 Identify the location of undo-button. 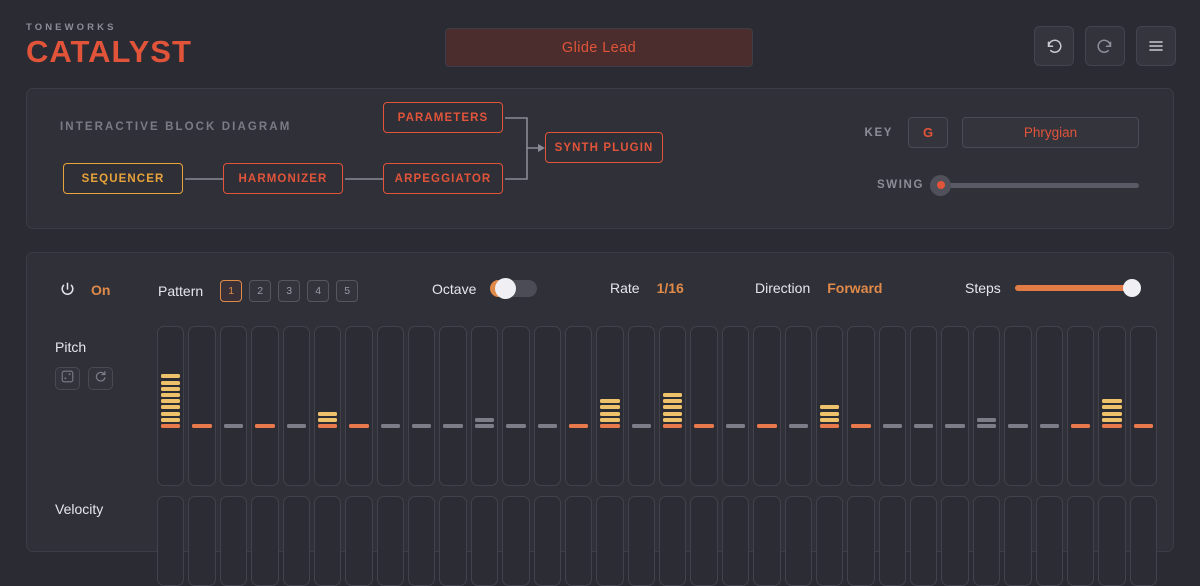
(1054, 46).